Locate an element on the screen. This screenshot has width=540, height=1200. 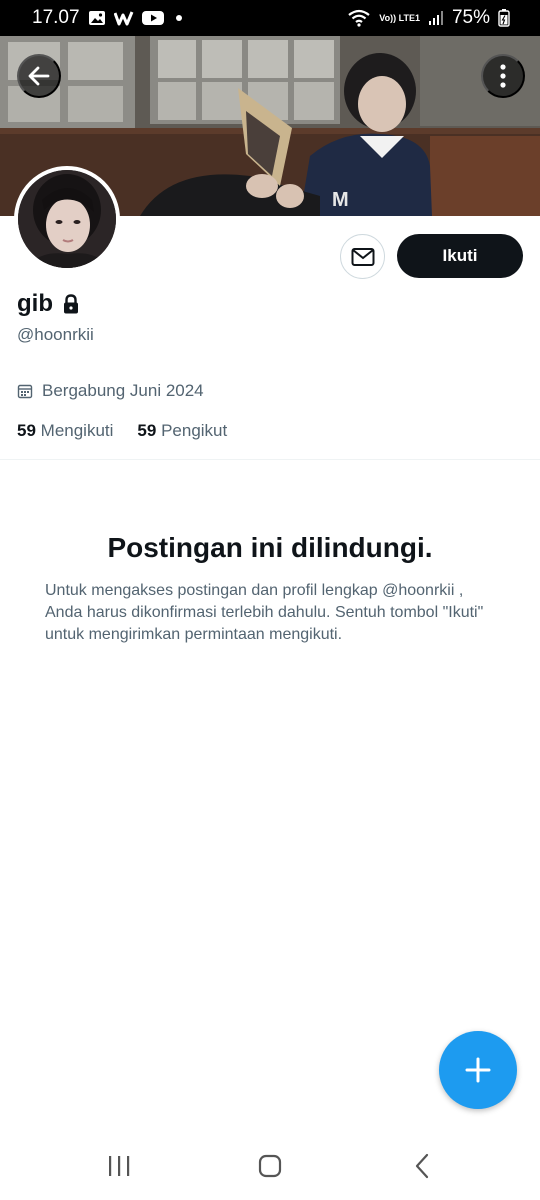
follow-button: Ikuti is located at coordinates (460, 256).